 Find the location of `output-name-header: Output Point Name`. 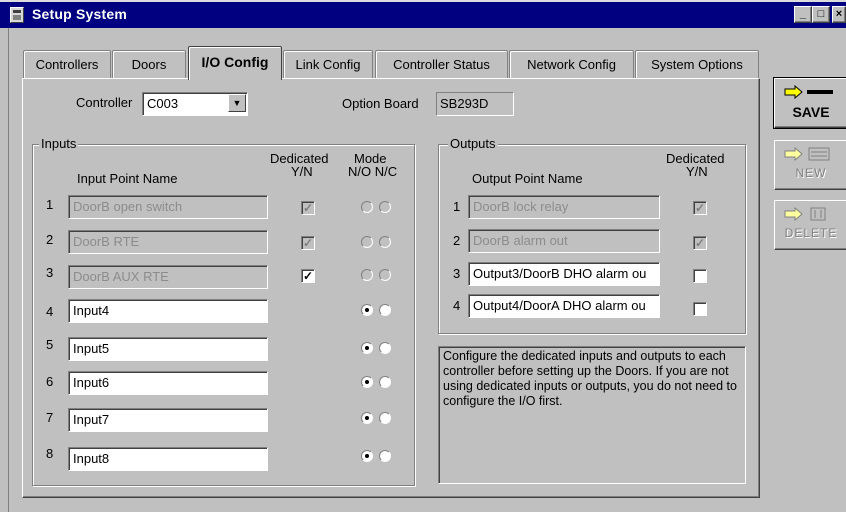

output-name-header: Output Point Name is located at coordinates (527, 178).